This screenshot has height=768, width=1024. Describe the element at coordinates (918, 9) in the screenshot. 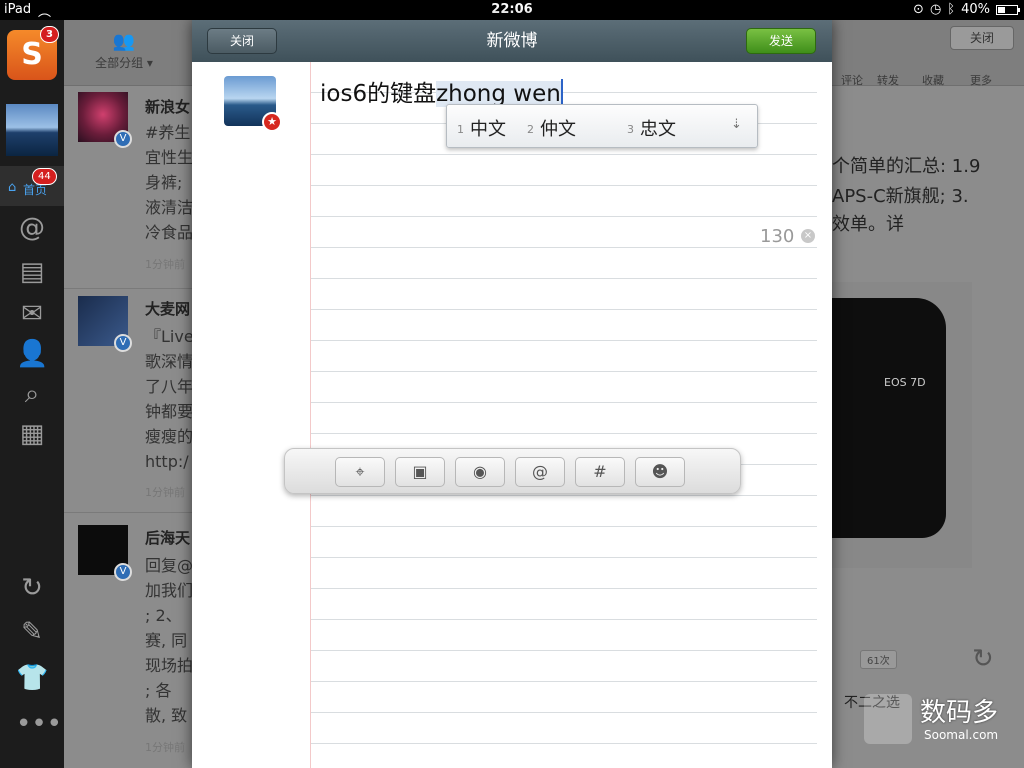

I see `rotation-lock-icon: ⊙` at that location.